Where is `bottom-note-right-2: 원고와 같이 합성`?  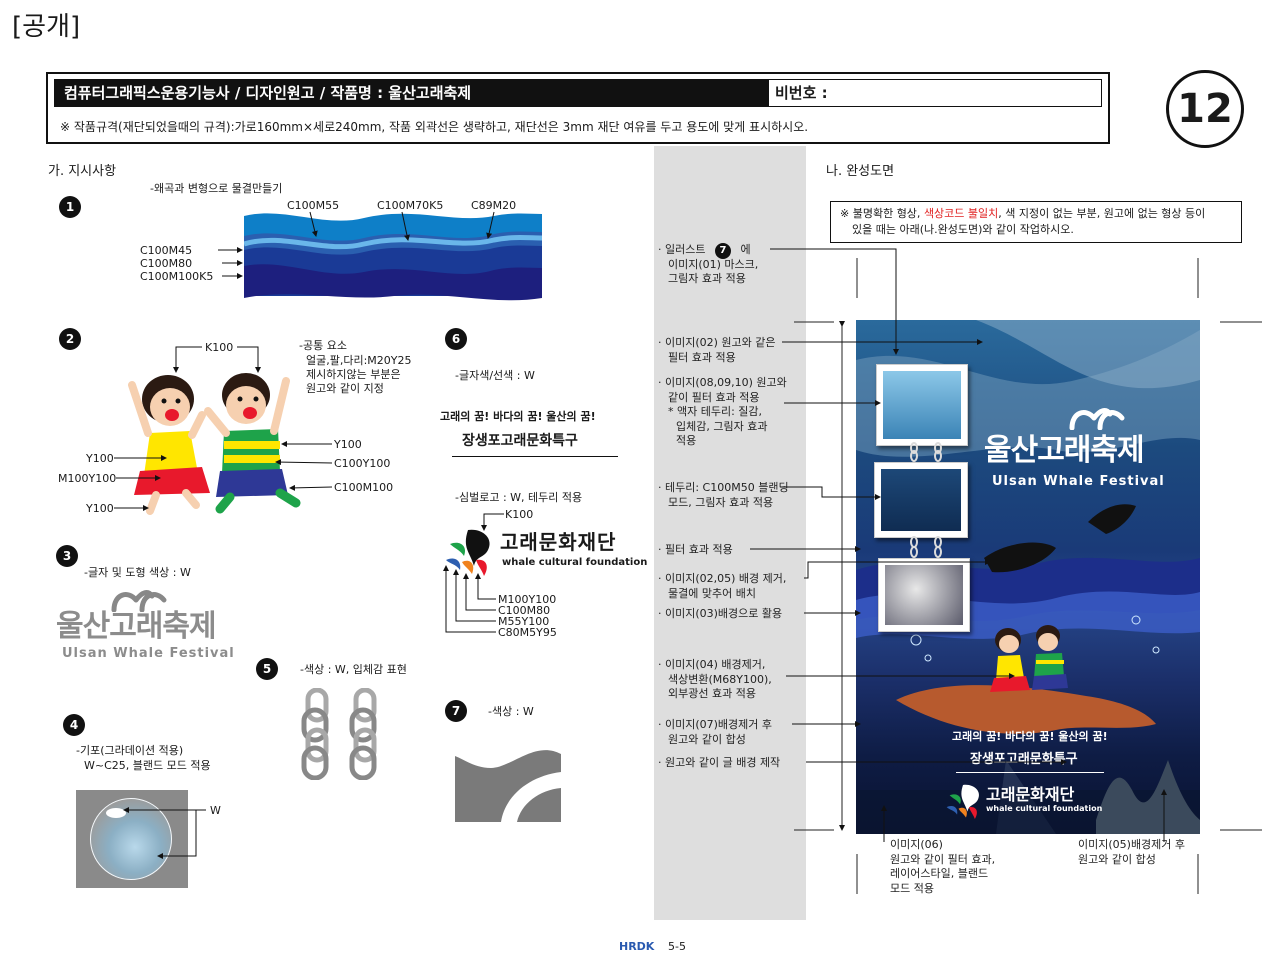 bottom-note-right-2: 원고와 같이 합성 is located at coordinates (1117, 859).